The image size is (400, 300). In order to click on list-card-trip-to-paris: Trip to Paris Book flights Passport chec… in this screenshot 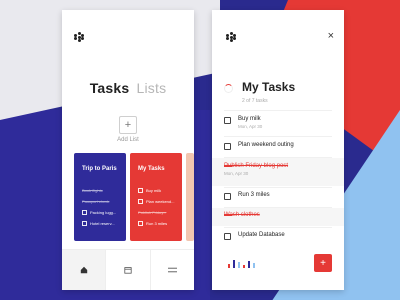, I will do `click(100, 197)`.